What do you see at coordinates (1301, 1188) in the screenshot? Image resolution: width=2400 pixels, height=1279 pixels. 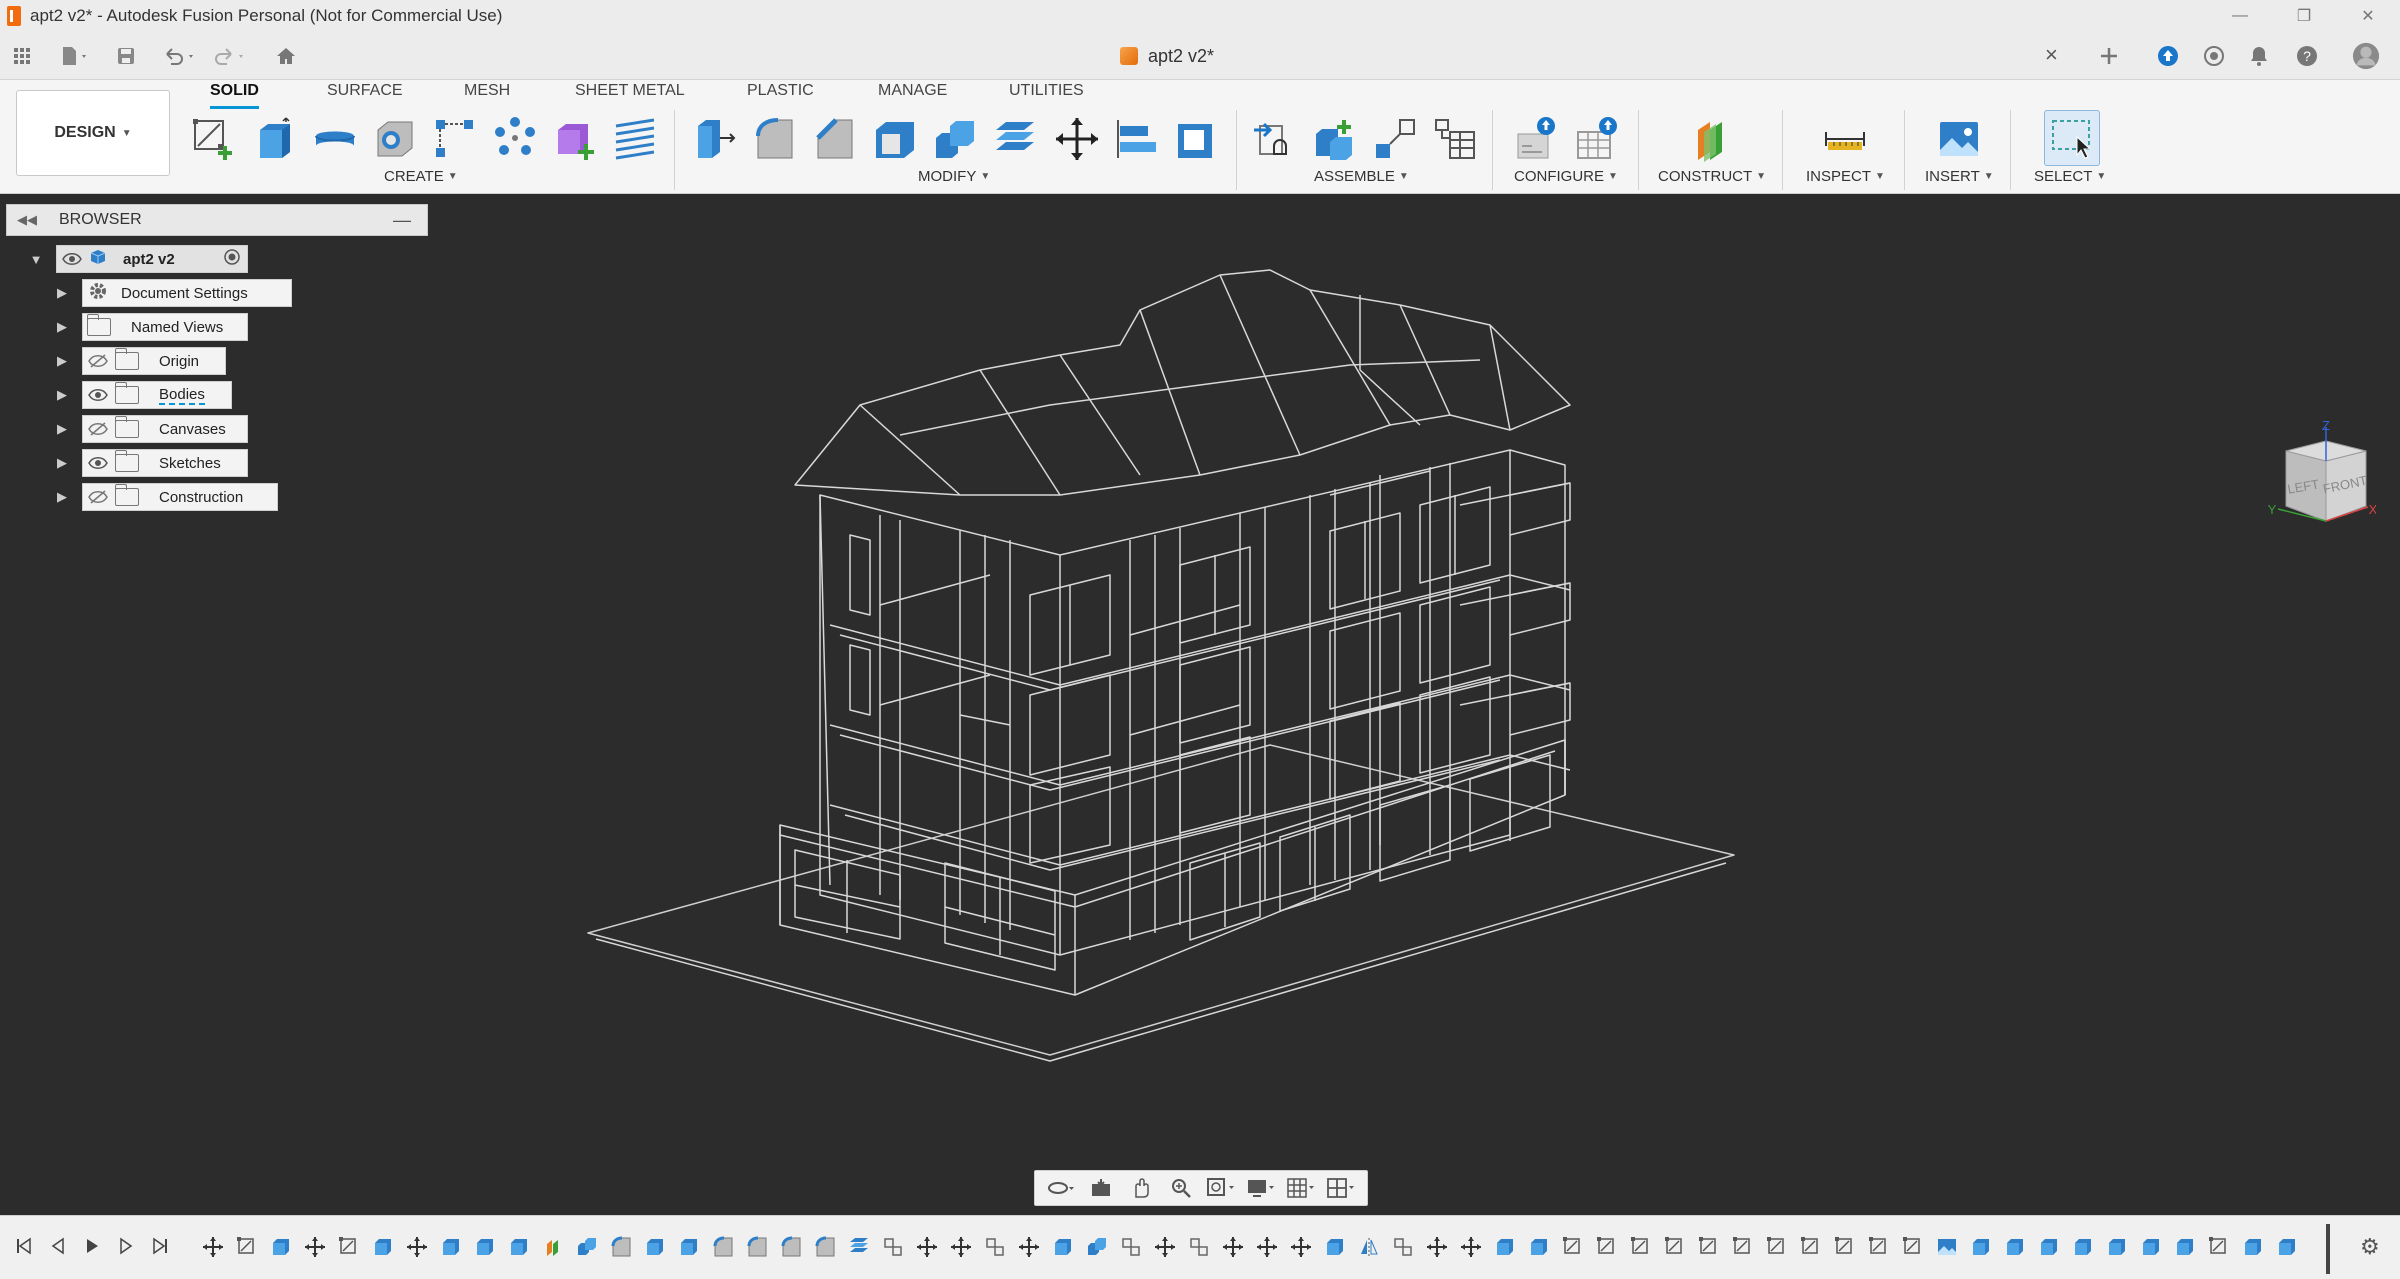 I see `grid-icon` at bounding box center [1301, 1188].